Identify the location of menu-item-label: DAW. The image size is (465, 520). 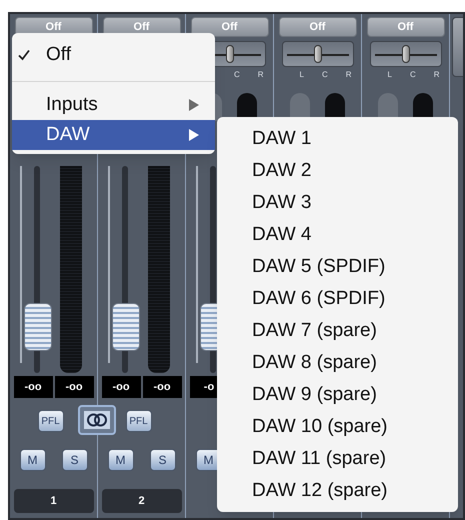
(67, 134).